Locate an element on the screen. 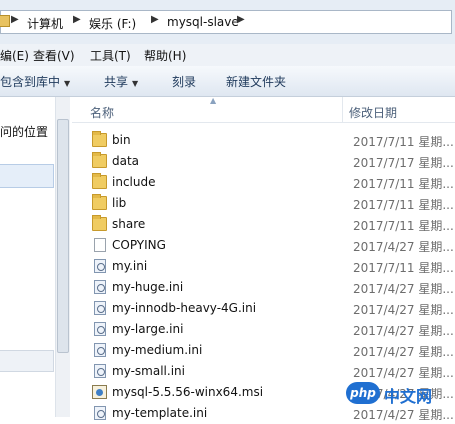 The width and height of the screenshot is (455, 424). file-name: include is located at coordinates (134, 182).